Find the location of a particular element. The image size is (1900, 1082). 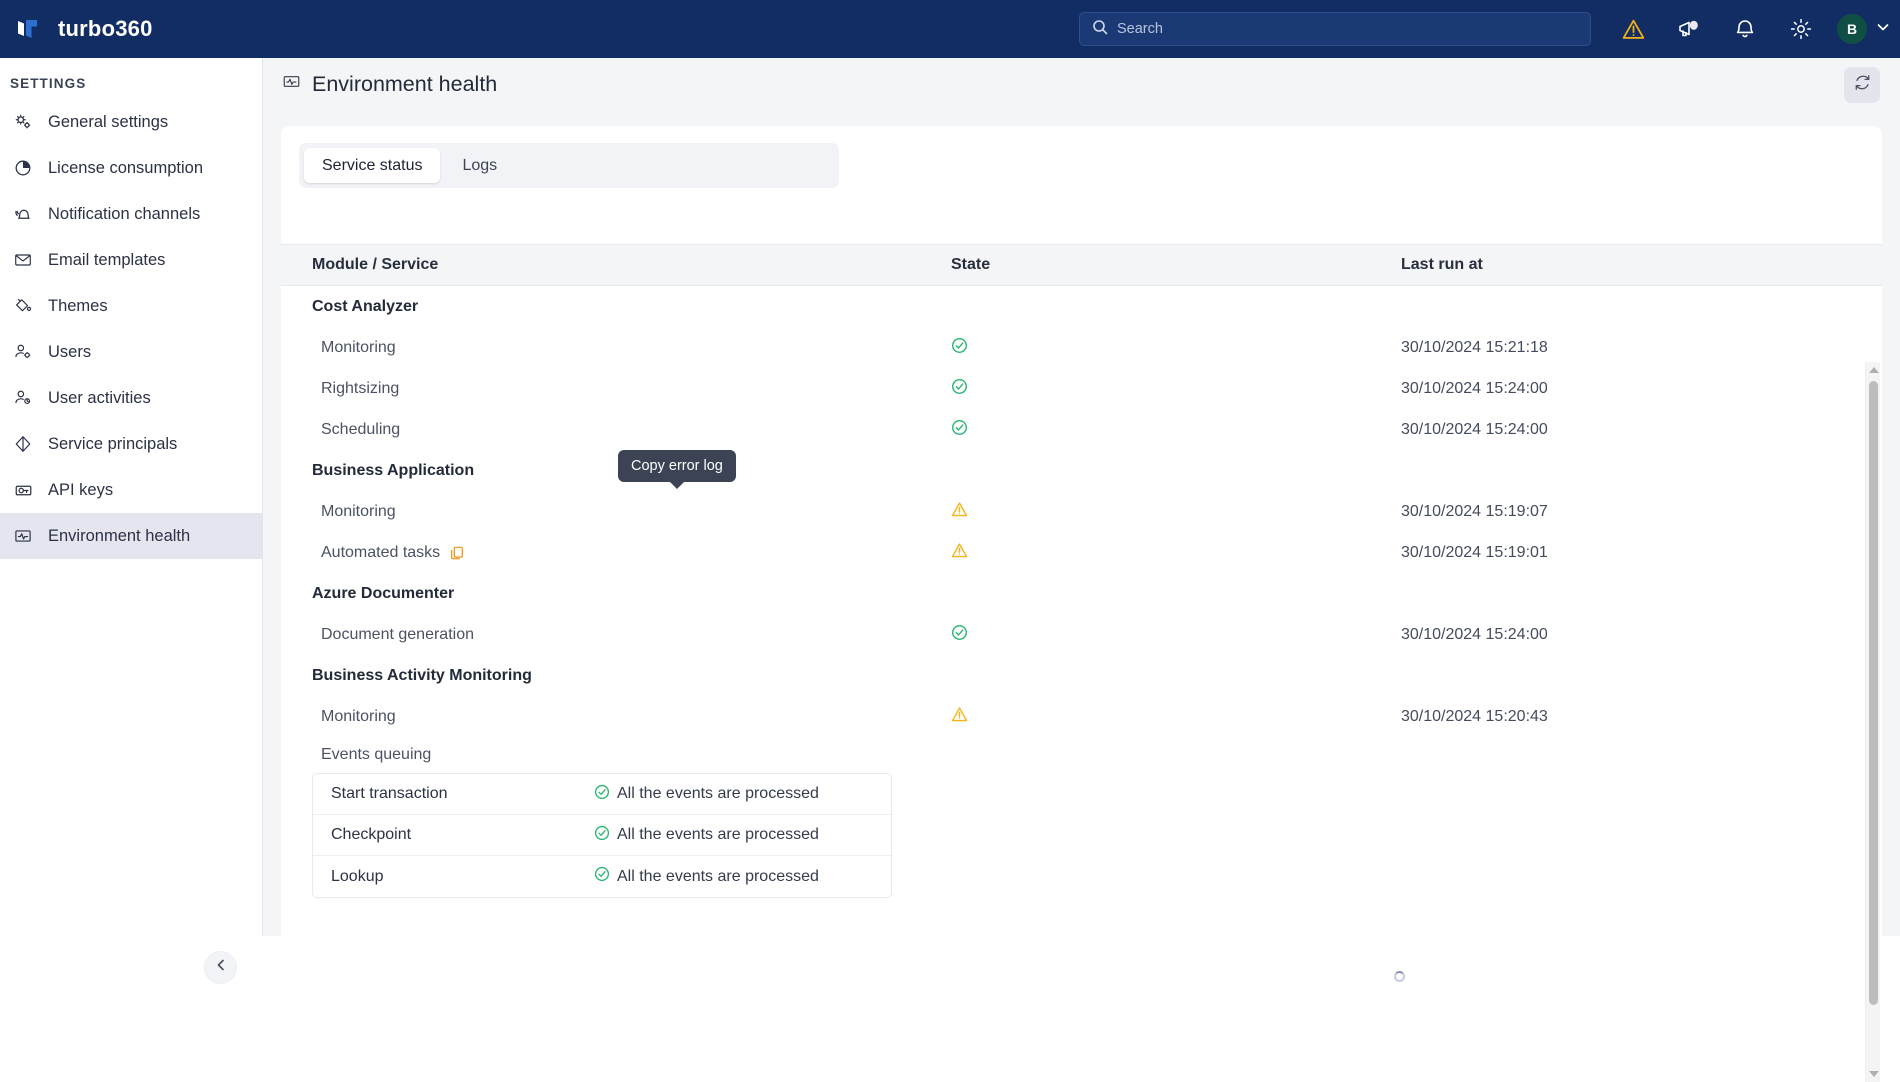

events-queuing-label: Events queuing is located at coordinates (376, 754).